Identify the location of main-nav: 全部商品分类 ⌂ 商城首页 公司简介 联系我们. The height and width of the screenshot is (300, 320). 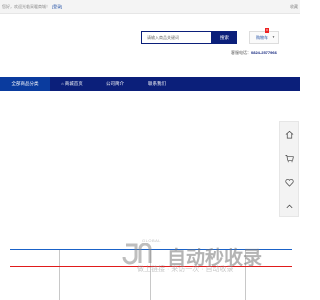
(150, 84).